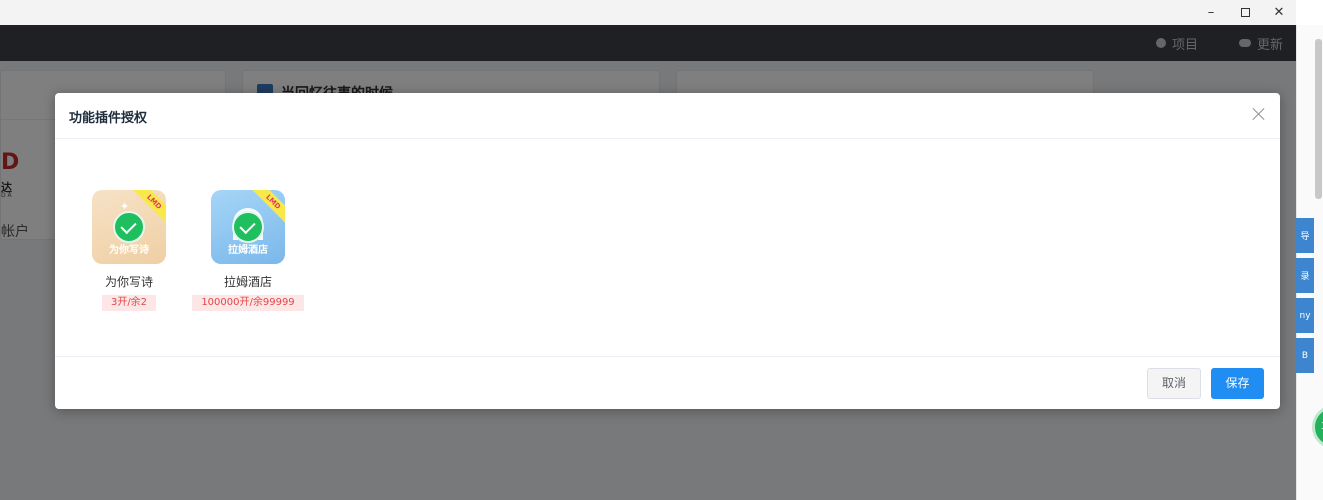 Image resolution: width=1323 pixels, height=500 pixels. I want to click on plugin-item-poem: ✦ 为你写诗 LMD 为你写诗 3开/余2, so click(129, 250).